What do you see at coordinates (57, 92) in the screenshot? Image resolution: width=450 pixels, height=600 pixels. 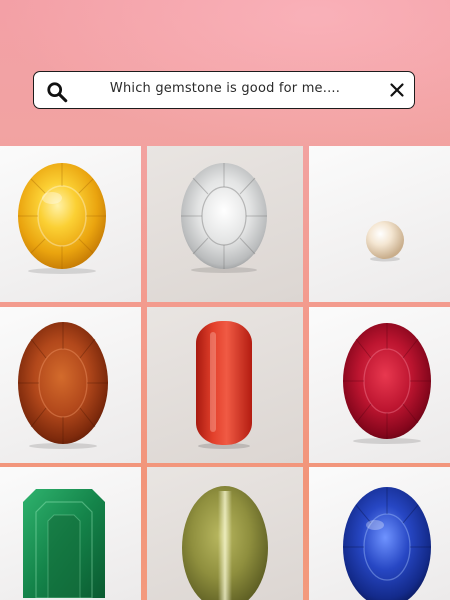 I see `search-icon` at bounding box center [57, 92].